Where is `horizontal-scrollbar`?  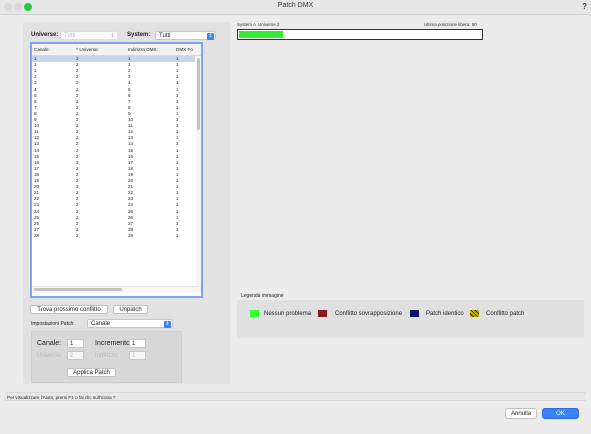
horizontal-scrollbar is located at coordinates (116, 289).